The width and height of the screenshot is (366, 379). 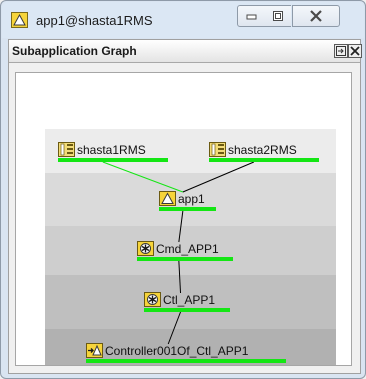 I want to click on minimize-button, so click(x=251, y=16).